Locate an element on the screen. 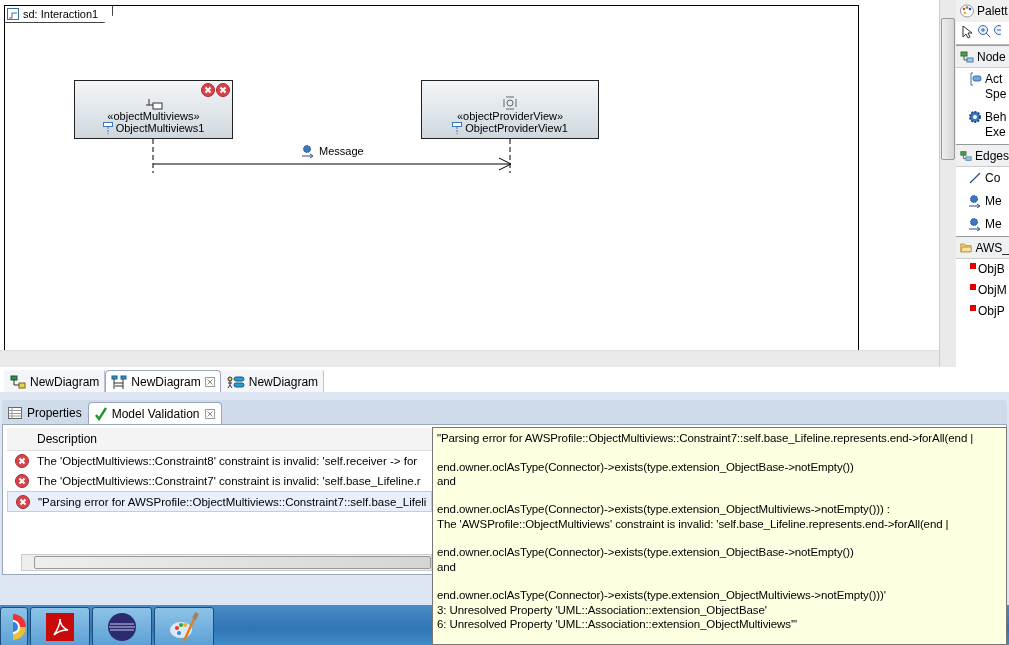 This screenshot has width=1009, height=645. stereotype-label: «objectMultiviews» is located at coordinates (153, 116).